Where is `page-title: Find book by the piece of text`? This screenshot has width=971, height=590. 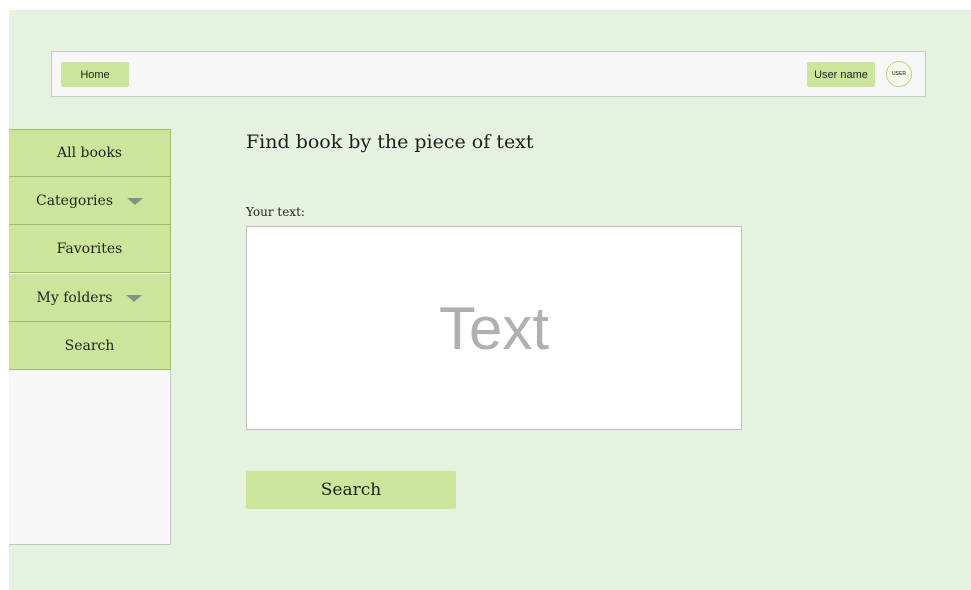
page-title: Find book by the piece of text is located at coordinates (390, 142).